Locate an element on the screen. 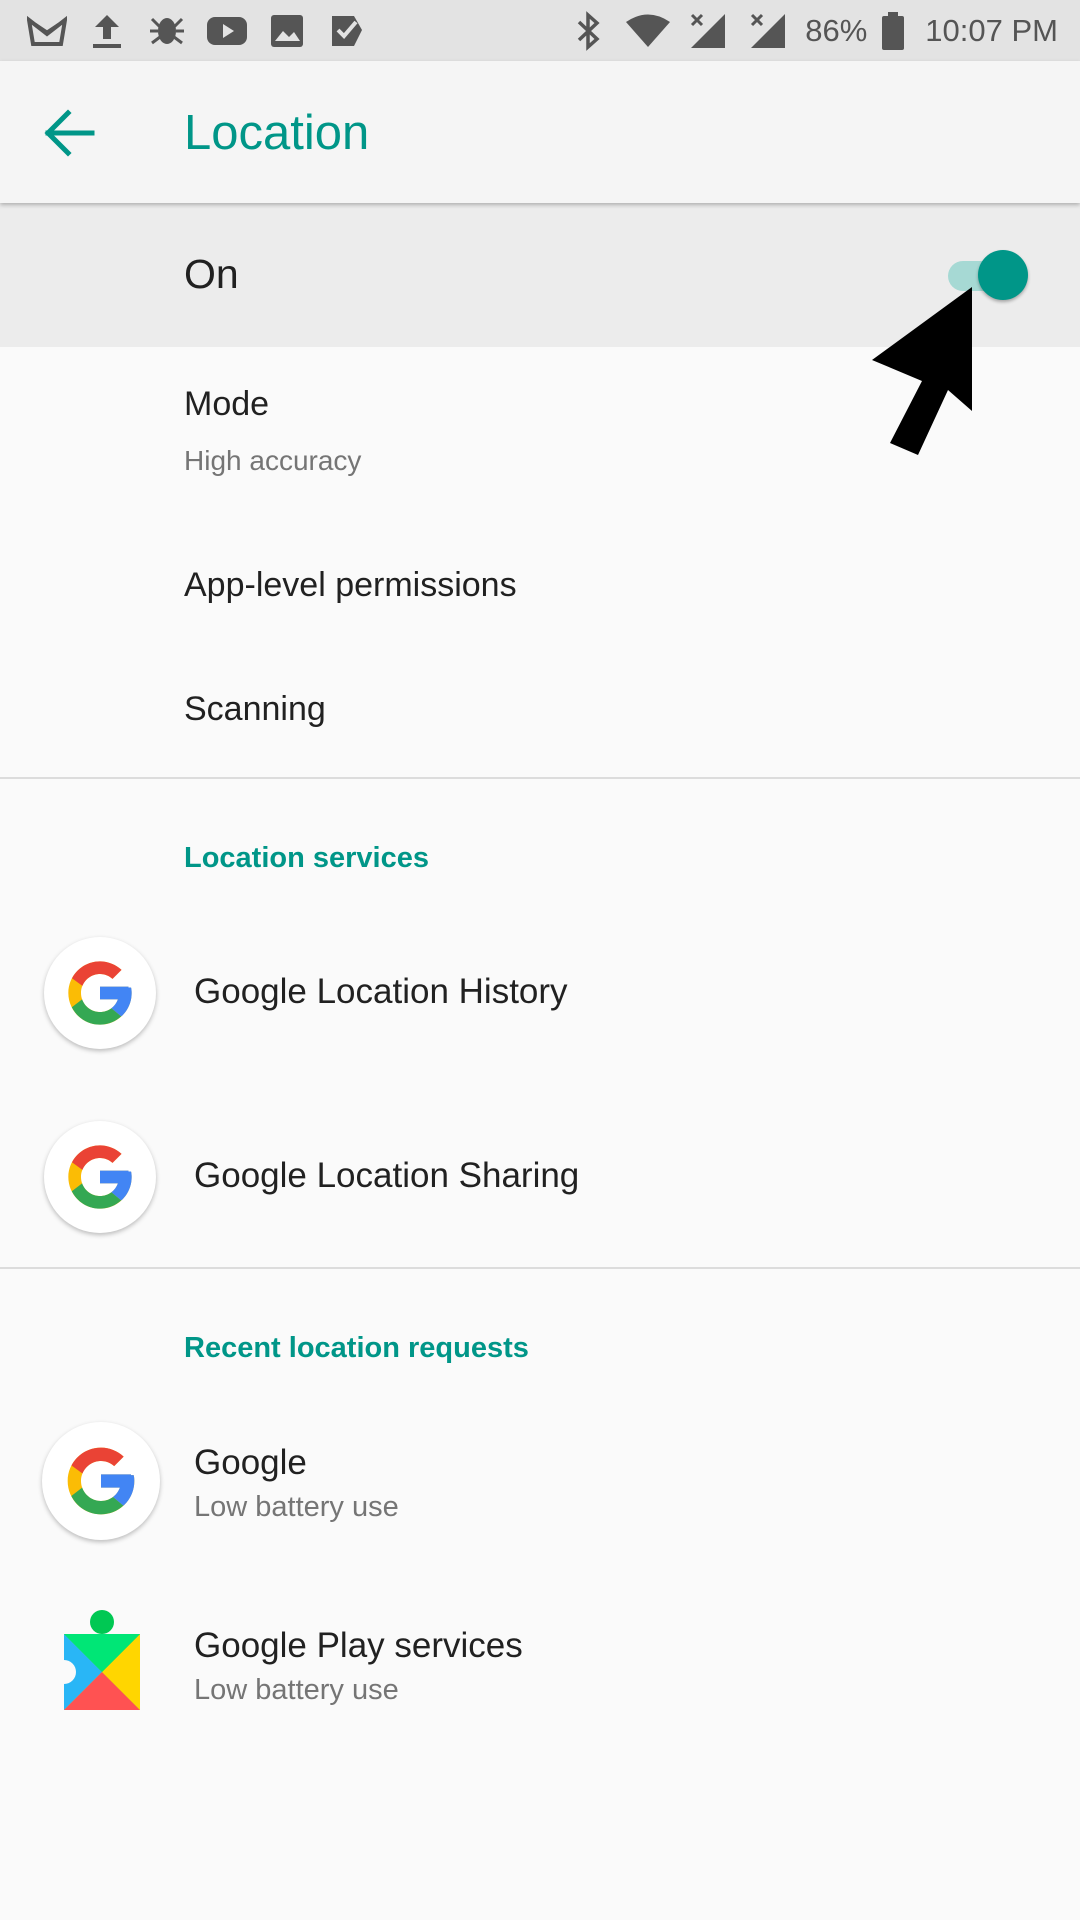 The width and height of the screenshot is (1080, 1920). scanning-setting: Scanning is located at coordinates (540, 712).